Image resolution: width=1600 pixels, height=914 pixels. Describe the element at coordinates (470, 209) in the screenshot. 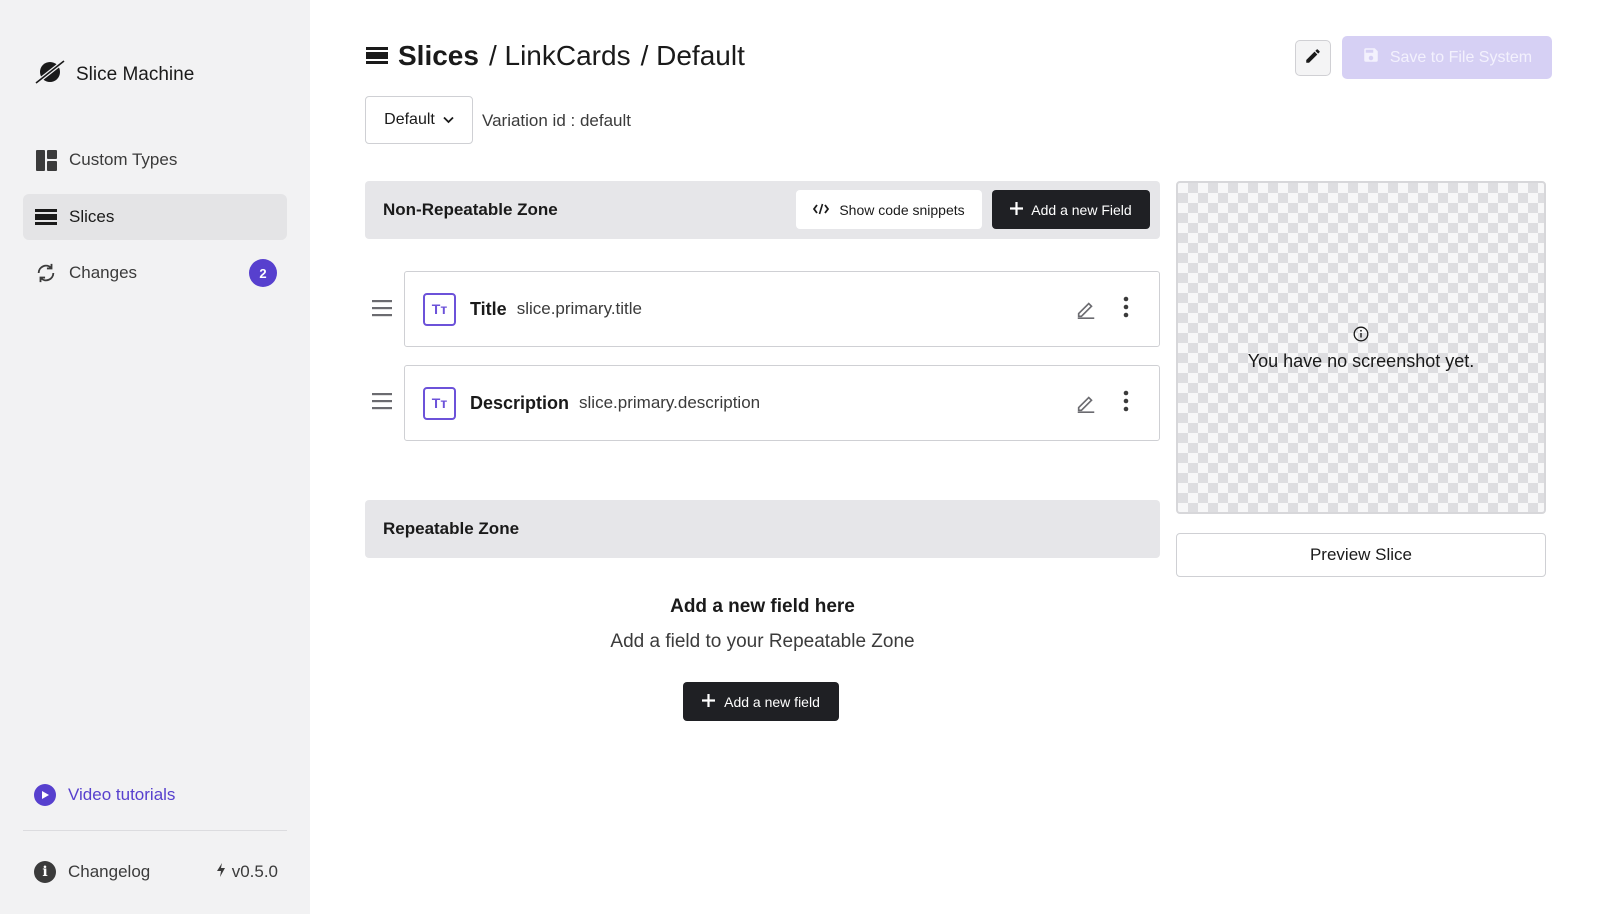

I see `zone-title: Non-Repeatable Zone` at that location.